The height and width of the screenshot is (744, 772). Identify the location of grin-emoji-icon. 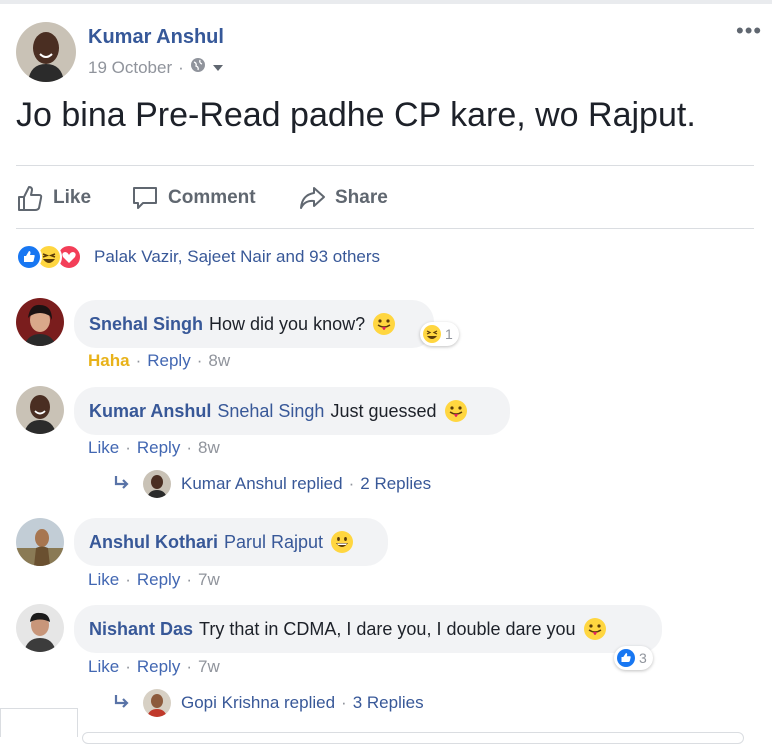
(342, 542).